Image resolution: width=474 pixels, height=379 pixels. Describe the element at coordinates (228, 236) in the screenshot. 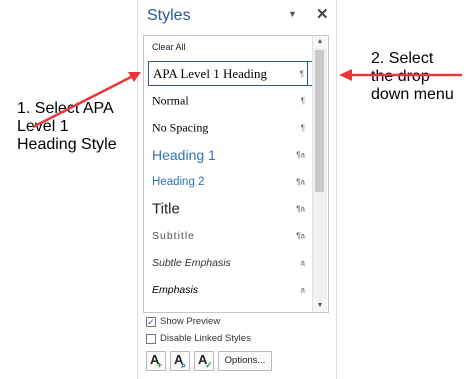

I see `style-item-subtitle: Subtitle ¶a` at that location.